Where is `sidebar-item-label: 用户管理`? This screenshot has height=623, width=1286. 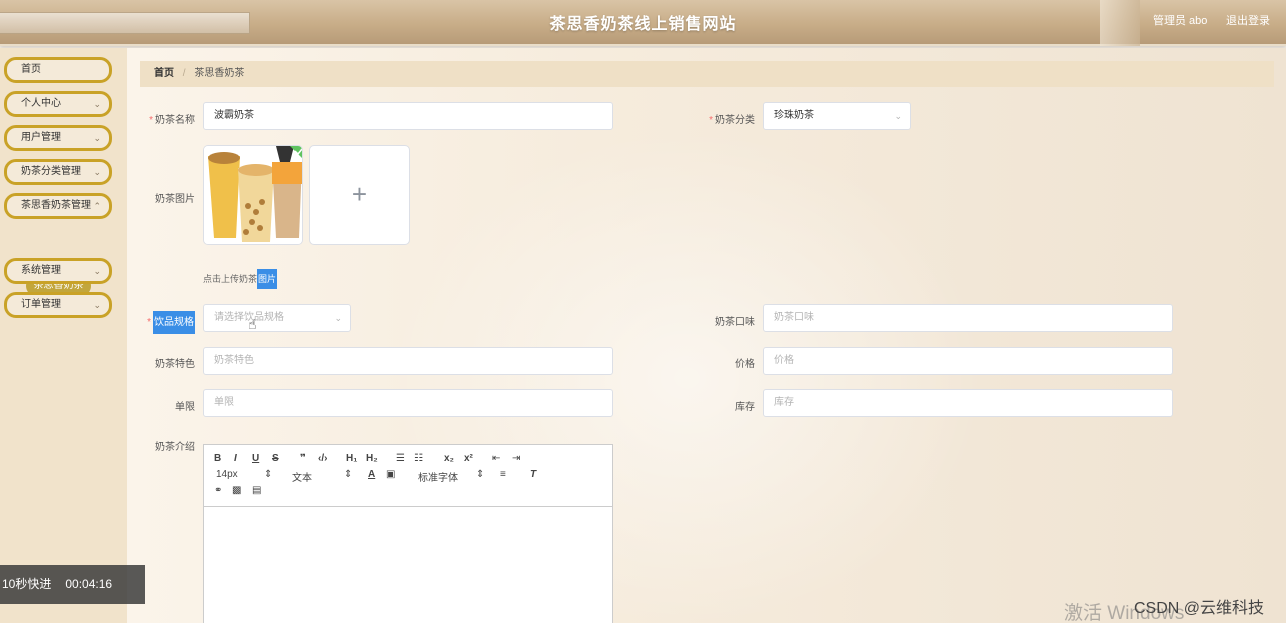
sidebar-item-label: 用户管理 is located at coordinates (41, 137).